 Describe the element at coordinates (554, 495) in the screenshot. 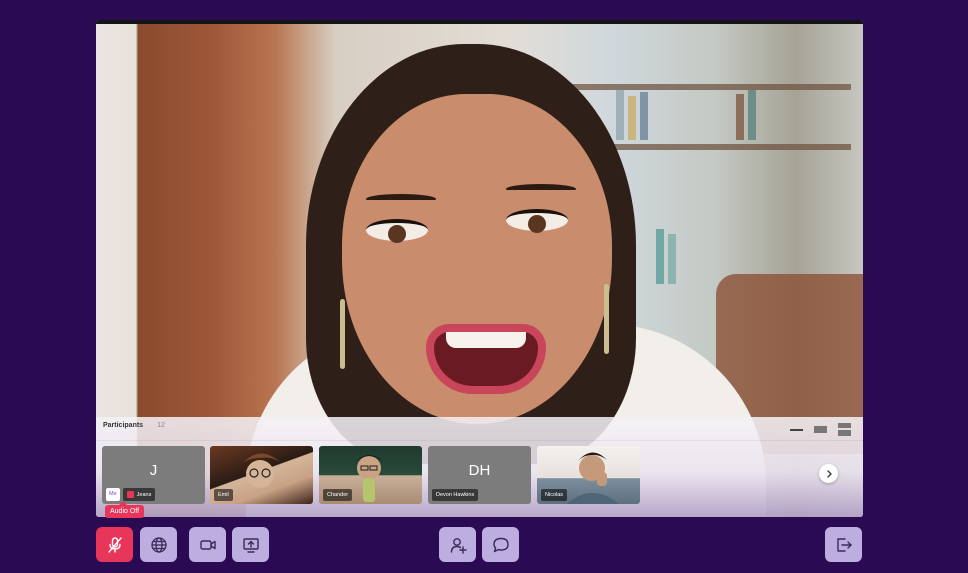

I see `participant-name: Nicolas` at that location.